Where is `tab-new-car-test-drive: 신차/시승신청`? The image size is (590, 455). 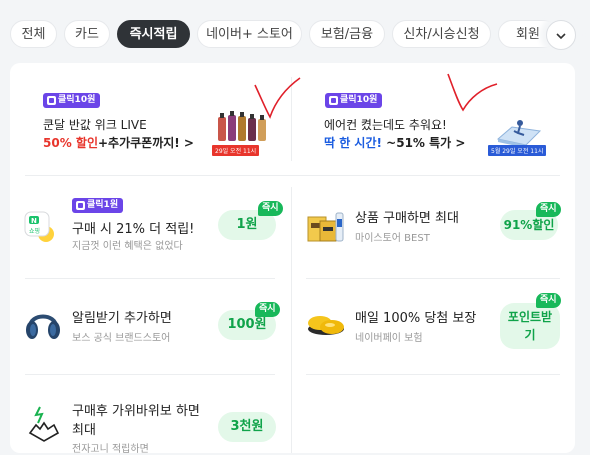
tab-new-car-test-drive: 신차/시승신청 is located at coordinates (441, 34).